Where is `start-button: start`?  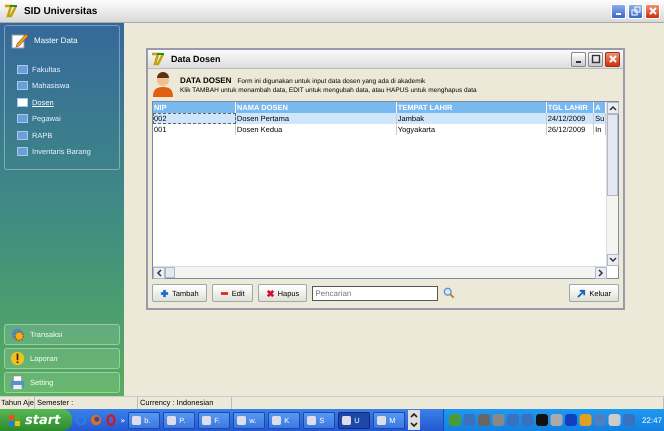
start-button: start is located at coordinates (36, 420).